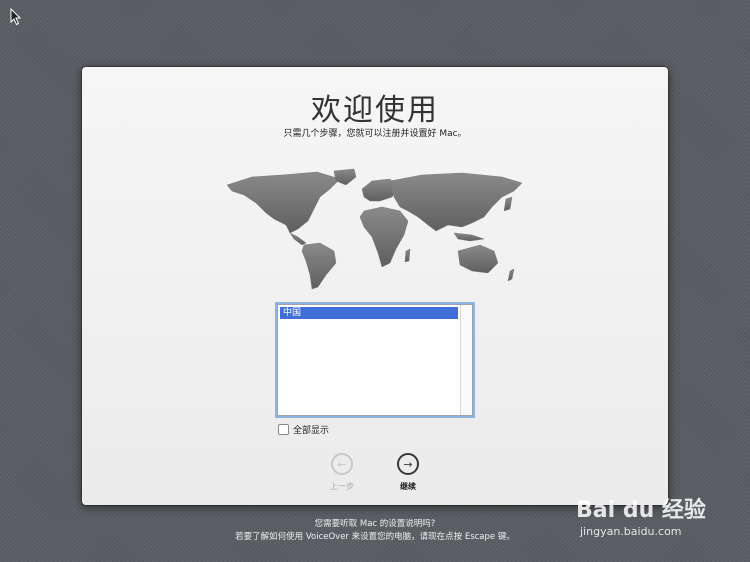 This screenshot has height=562, width=750. What do you see at coordinates (311, 429) in the screenshot?
I see `show-all-label: 全部显示` at bounding box center [311, 429].